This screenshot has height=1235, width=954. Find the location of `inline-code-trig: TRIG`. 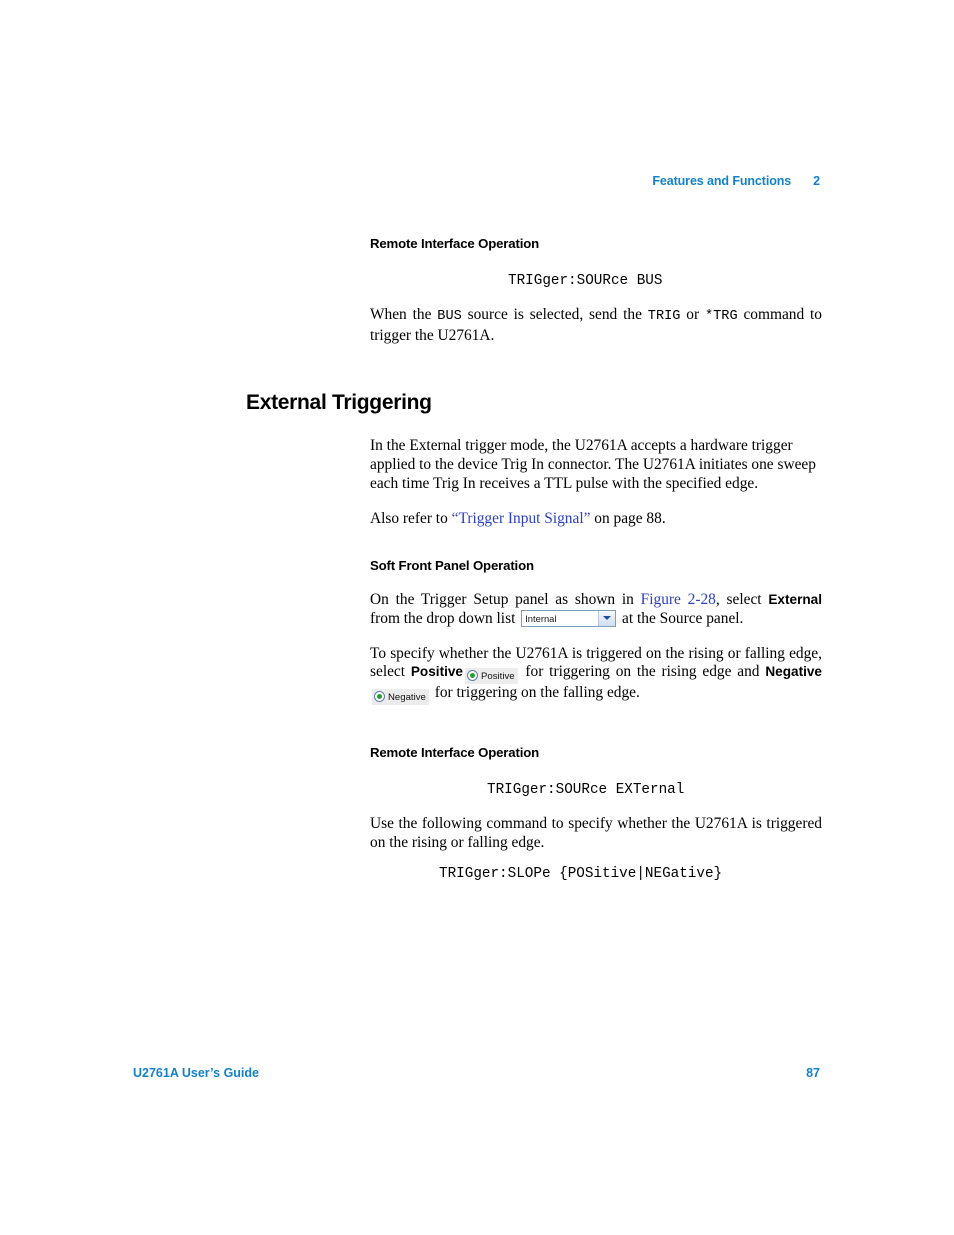

inline-code-trig: TRIG is located at coordinates (664, 316).